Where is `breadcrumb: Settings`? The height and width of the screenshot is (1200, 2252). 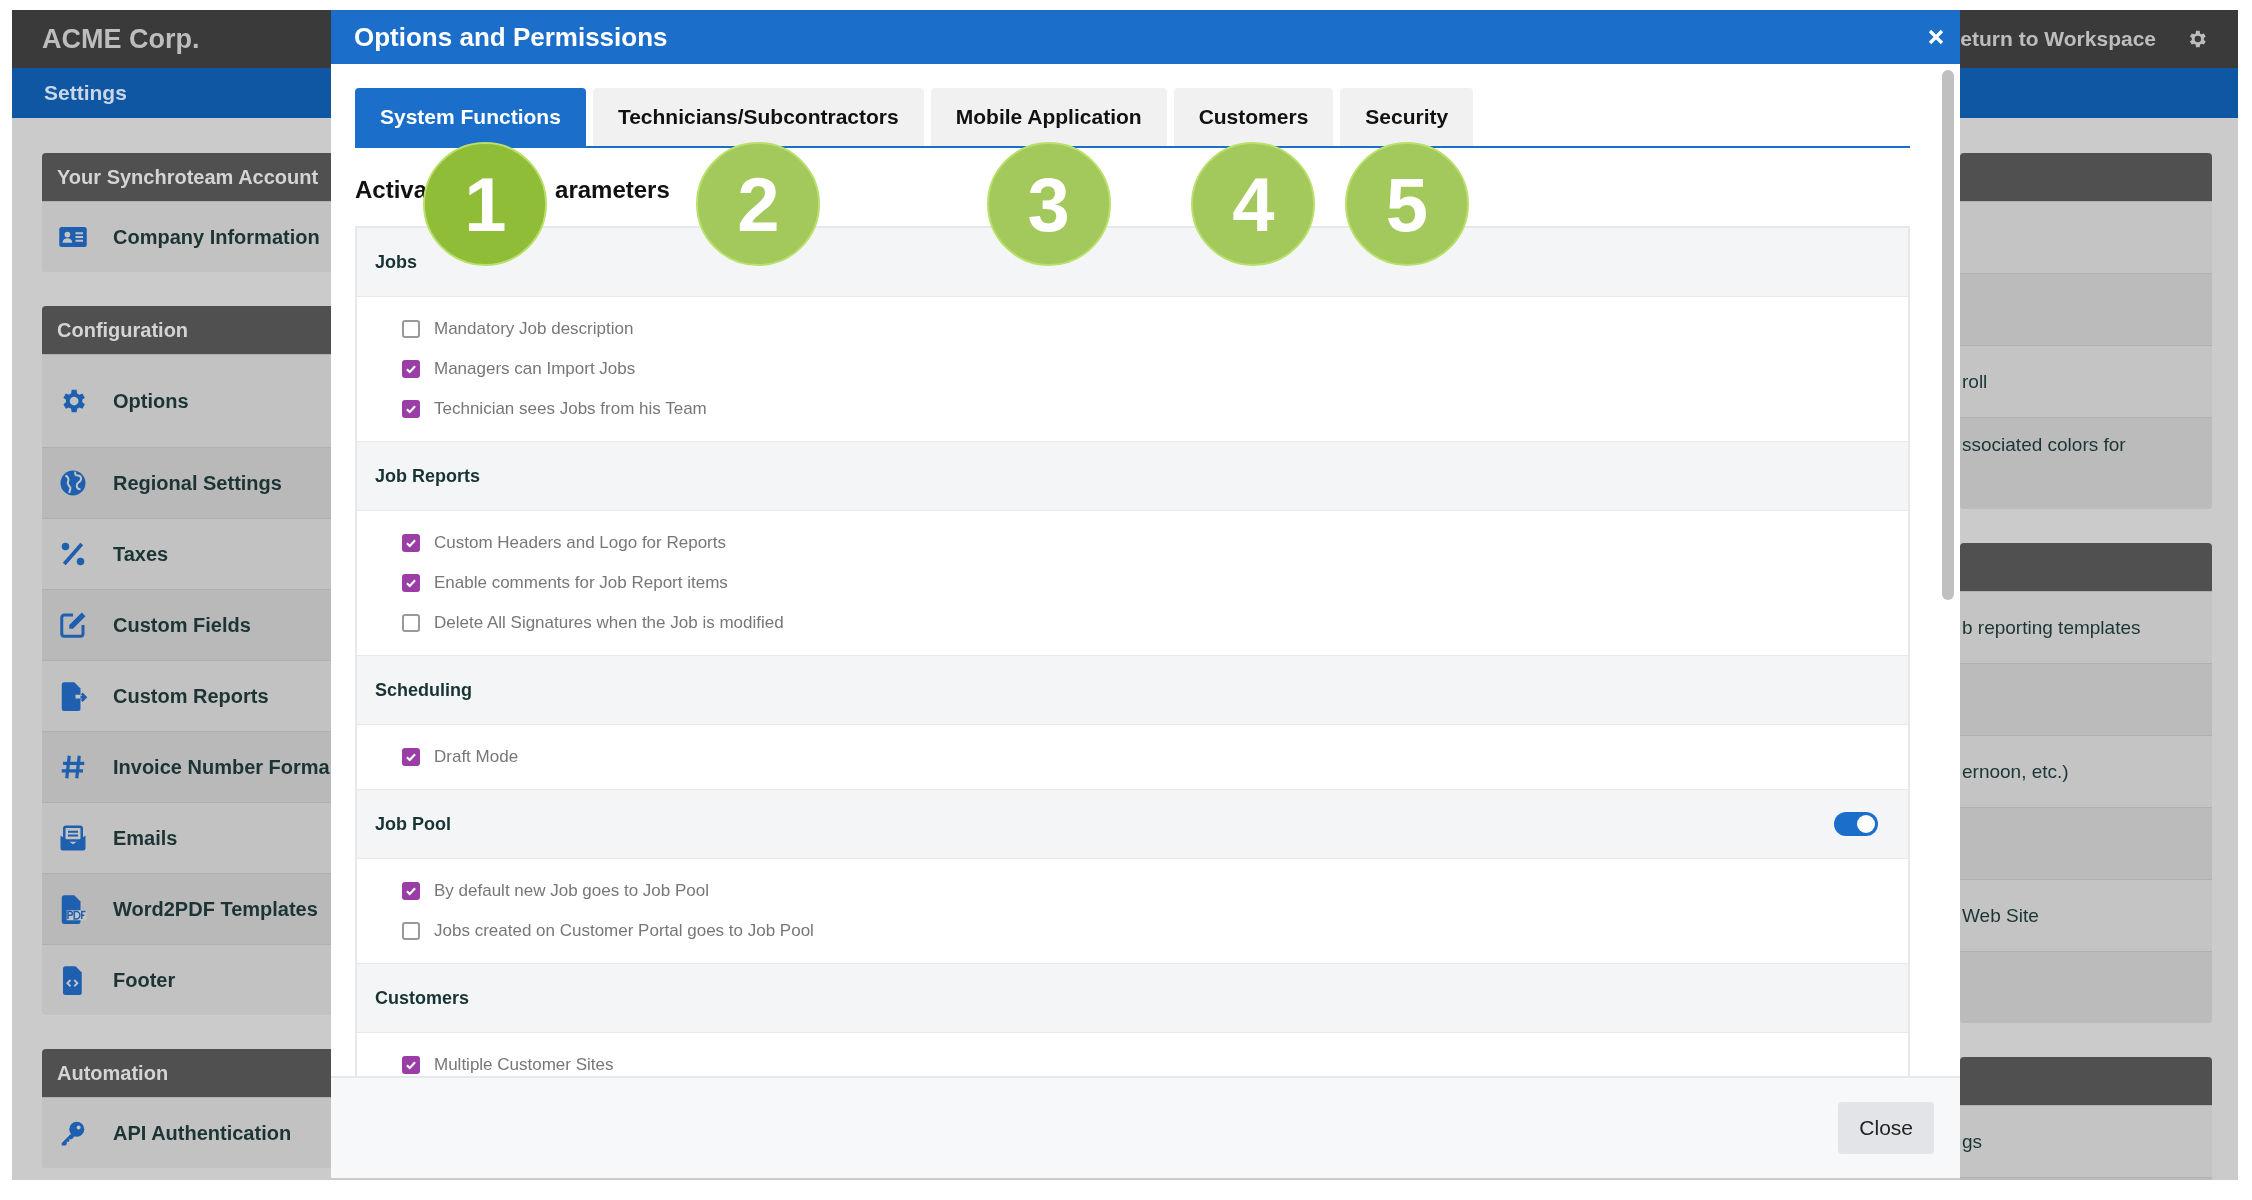 breadcrumb: Settings is located at coordinates (85, 93).